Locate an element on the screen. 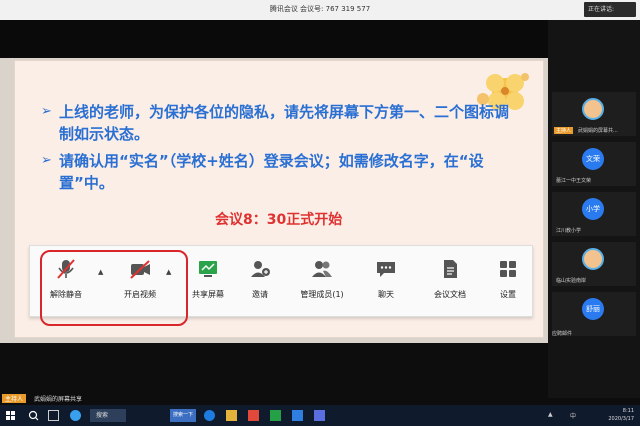 The width and height of the screenshot is (640, 426). avatar: 文荣 is located at coordinates (593, 159).